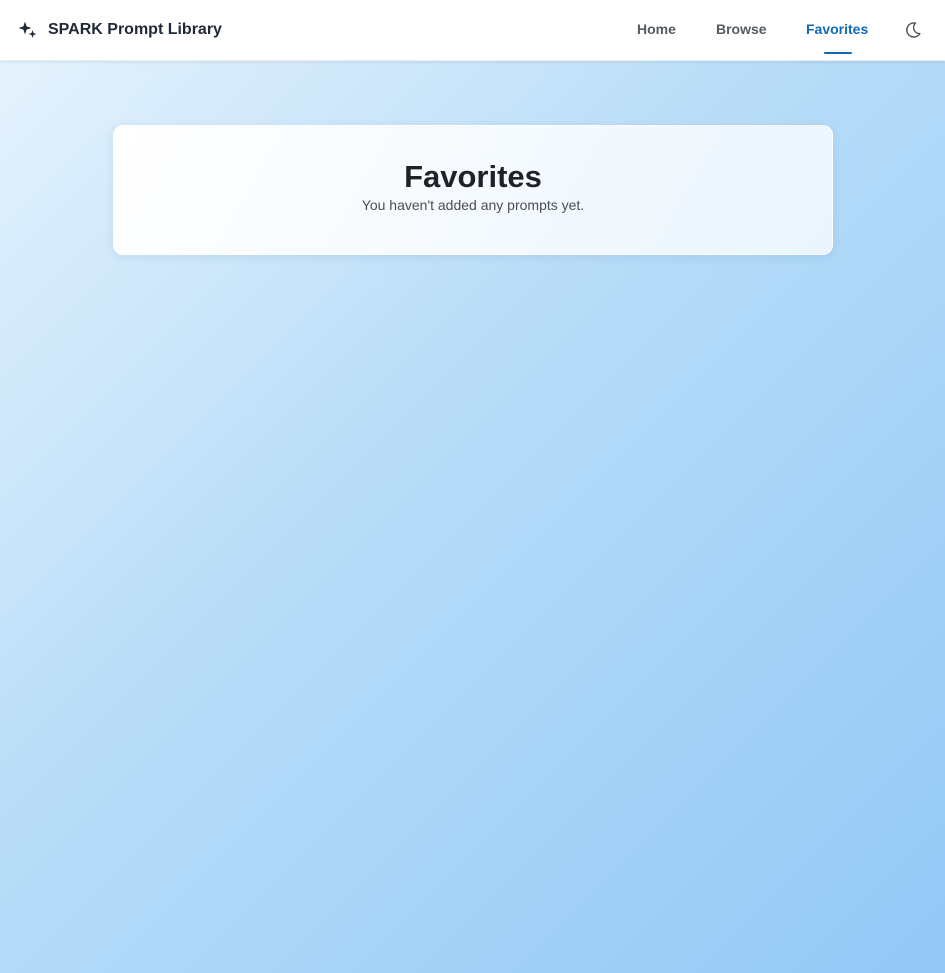 This screenshot has width=945, height=973. I want to click on nav-link-favorites: Favorites, so click(837, 29).